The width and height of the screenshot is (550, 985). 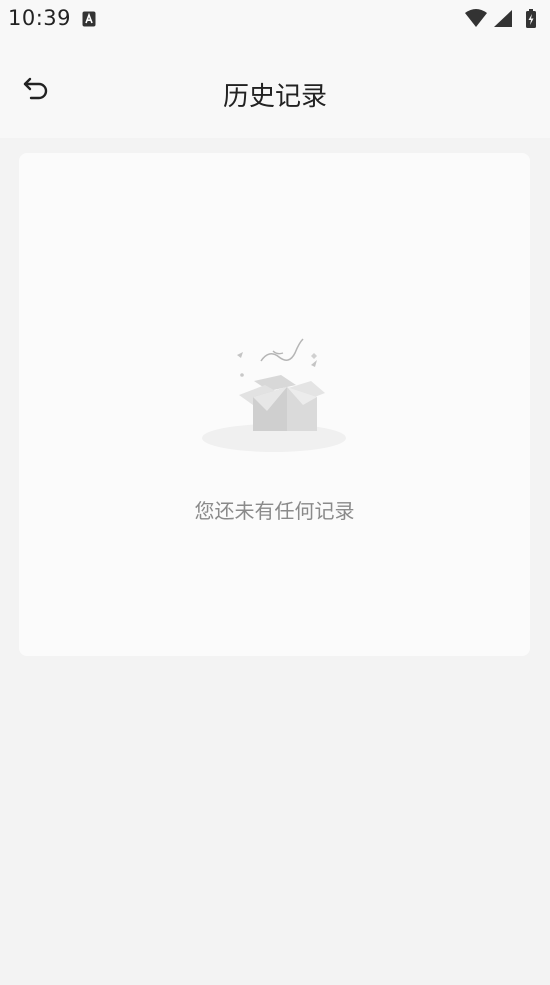 I want to click on status-time: 10:39, so click(x=40, y=18).